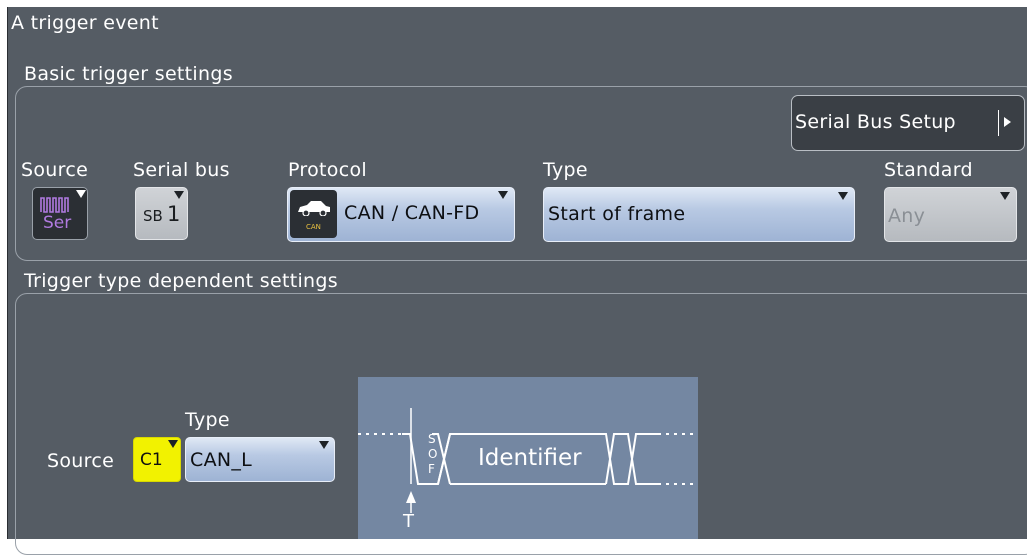 This screenshot has width=1027, height=555. Describe the element at coordinates (875, 122) in the screenshot. I see `serial-bus-setup-label: Serial Bus Setup` at that location.